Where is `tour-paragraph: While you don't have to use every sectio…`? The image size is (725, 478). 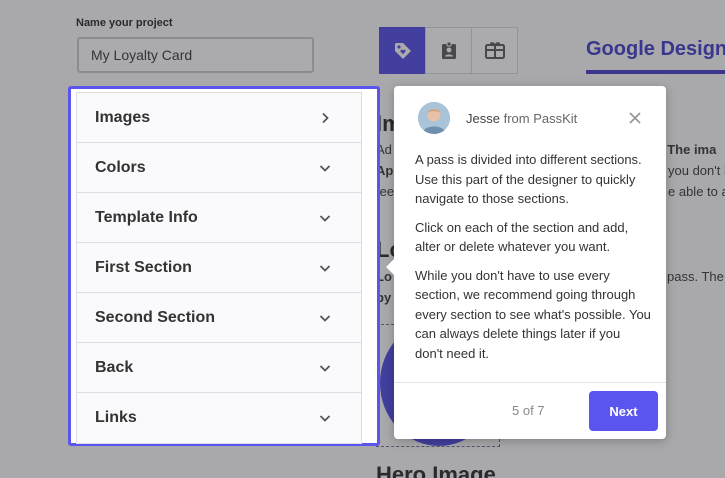
tour-paragraph: While you don't have to use every sectio… is located at coordinates (533, 314).